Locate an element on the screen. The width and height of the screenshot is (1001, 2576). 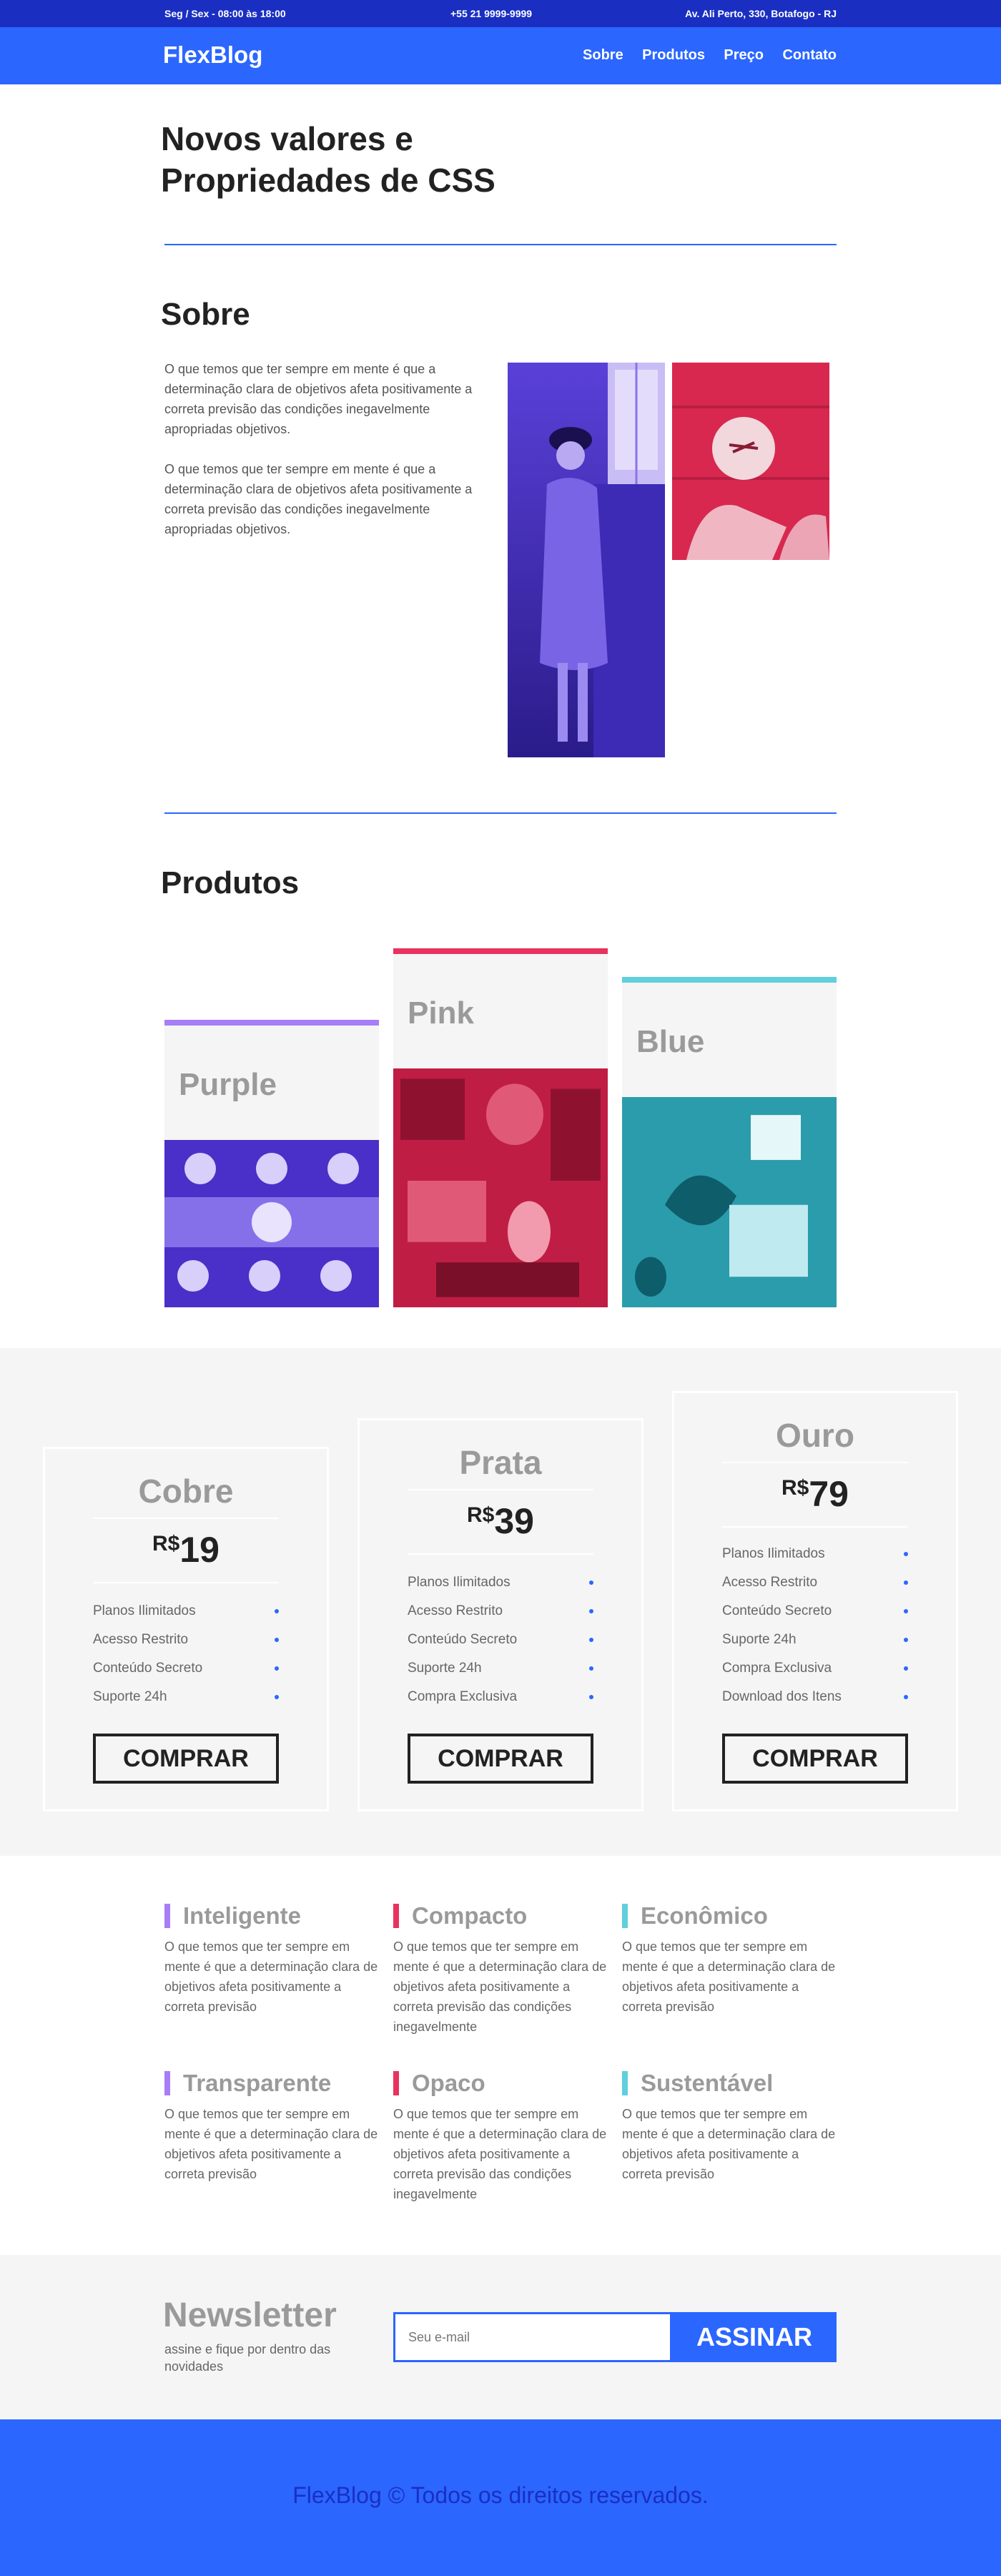
plan-name: Ouro is located at coordinates (815, 1435).